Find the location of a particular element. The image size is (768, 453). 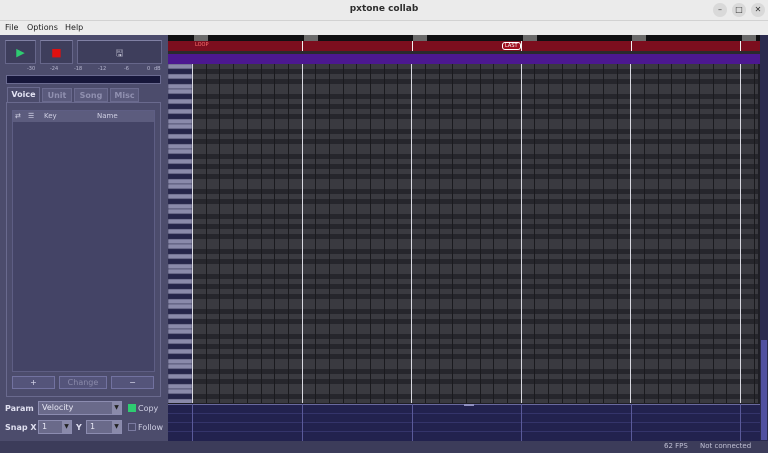

loop-marker-bar: LOOP LAST is located at coordinates (464, 46).